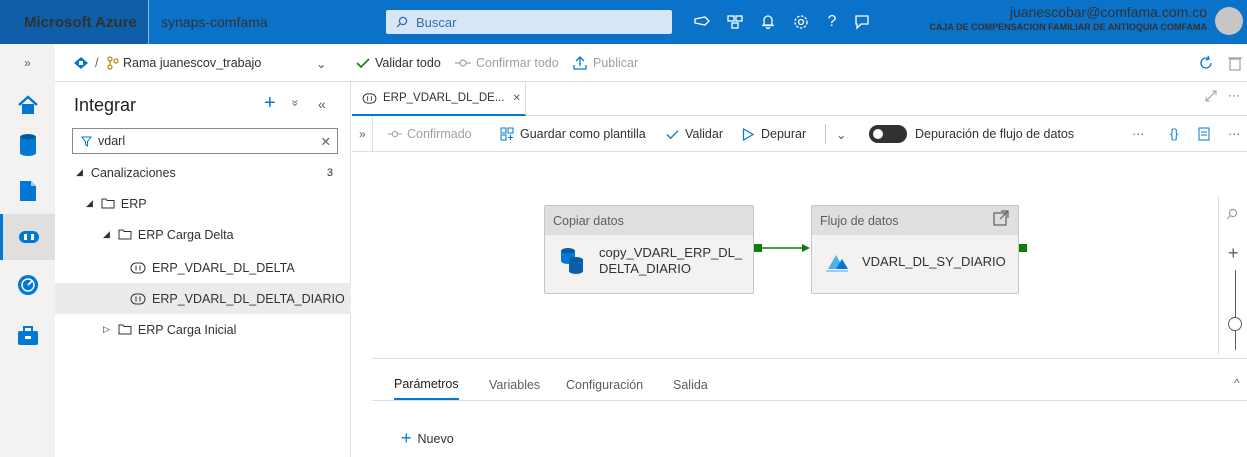 This screenshot has height=457, width=1247. Describe the element at coordinates (112, 141) in the screenshot. I see `filter-value: vdarl` at that location.